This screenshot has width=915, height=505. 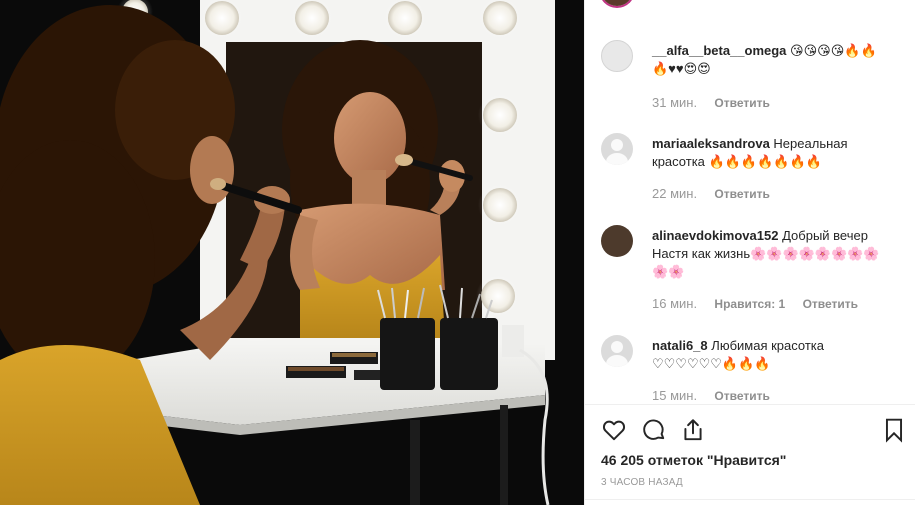 I want to click on post-timestamp: 3 ЧАСОВ НАЗАД, so click(x=642, y=482).